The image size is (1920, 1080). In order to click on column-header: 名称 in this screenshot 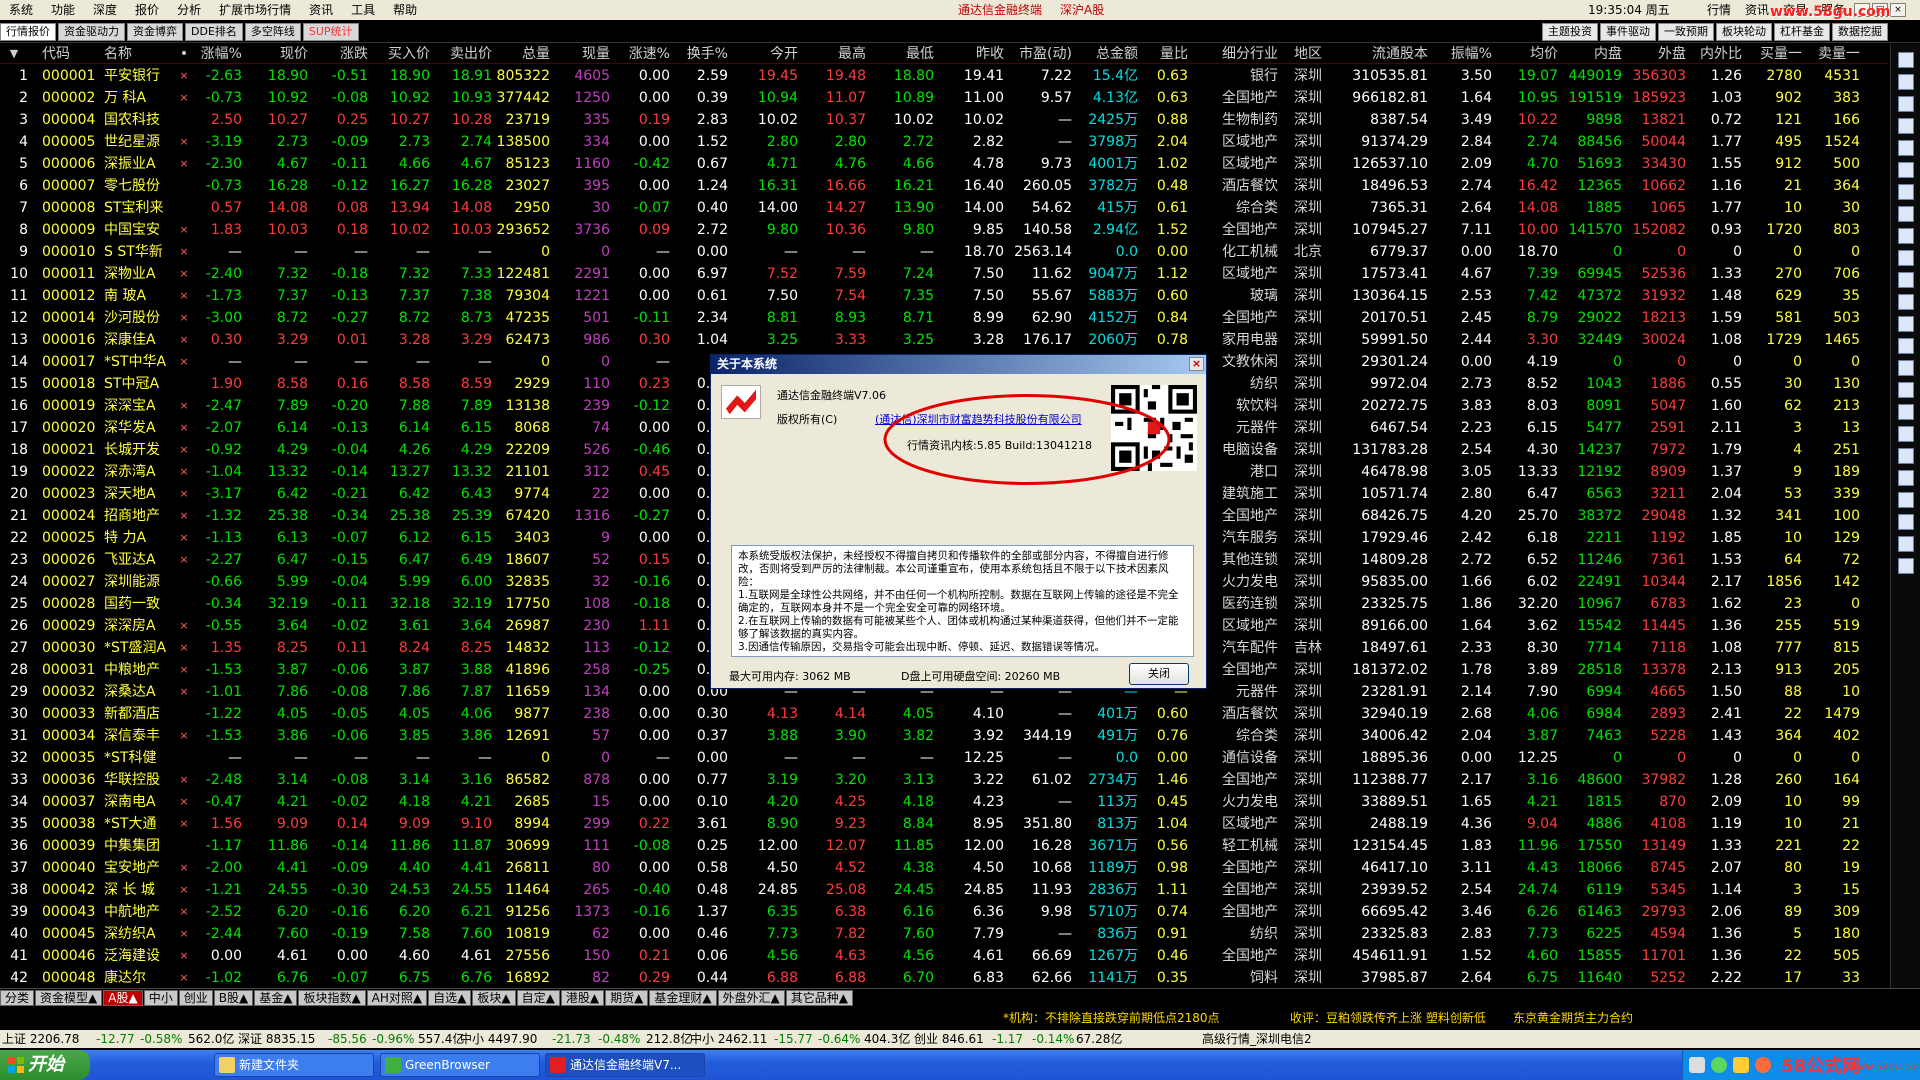, I will do `click(139, 54)`.